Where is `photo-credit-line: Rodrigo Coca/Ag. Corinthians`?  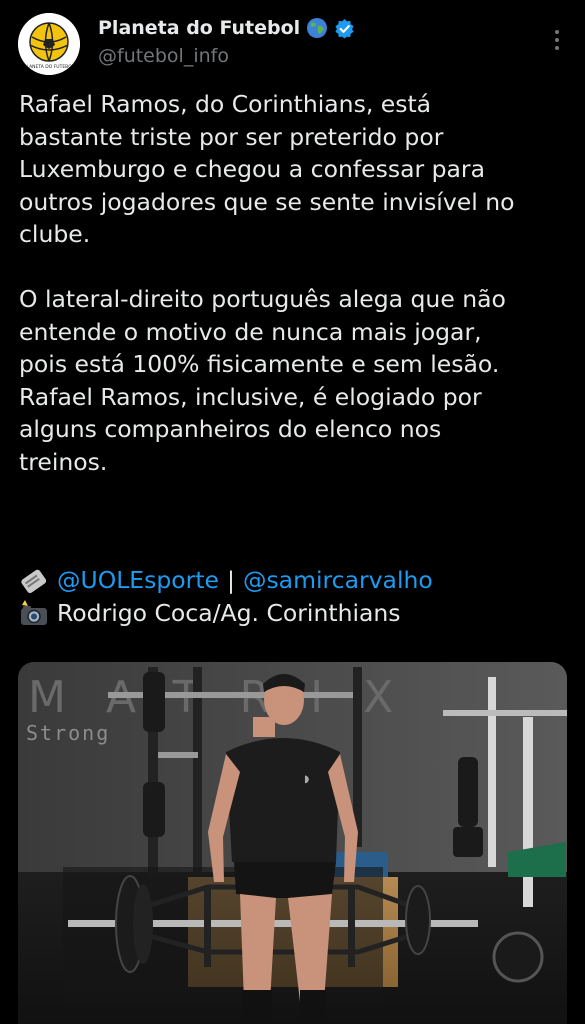 photo-credit-line: Rodrigo Coca/Ag. Corinthians is located at coordinates (294, 613).